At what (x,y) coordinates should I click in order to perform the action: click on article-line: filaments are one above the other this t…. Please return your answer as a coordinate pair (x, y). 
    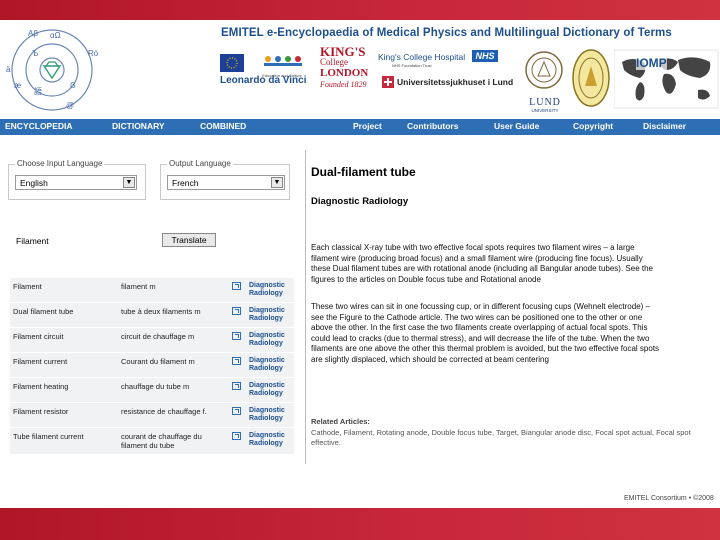
    Looking at the image, I should click on (485, 348).